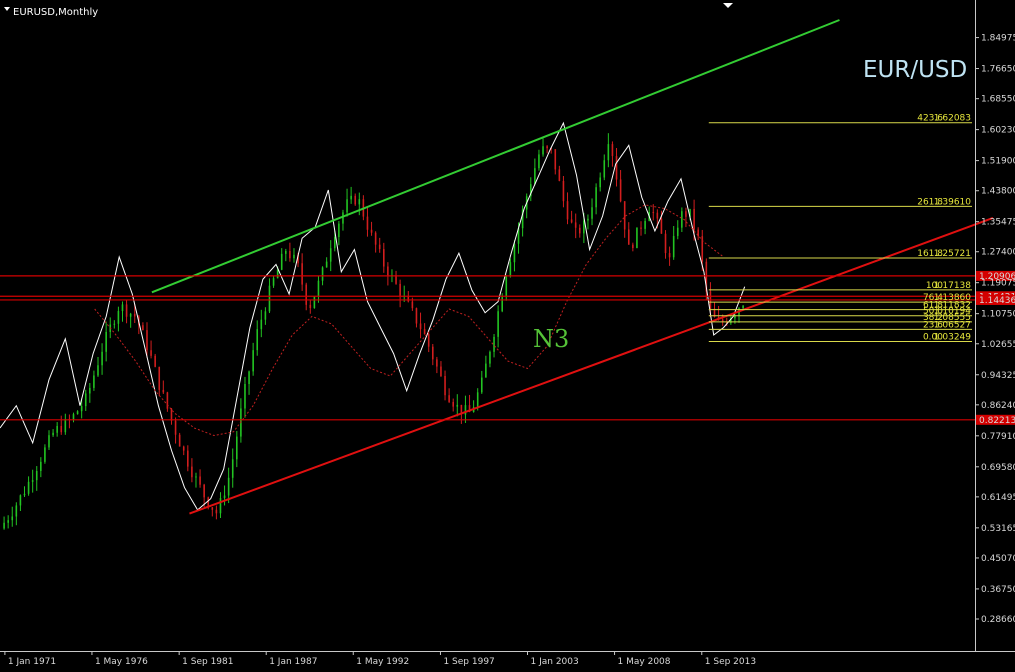 This screenshot has width=1015, height=672. I want to click on y-tick-label: 1.84975, so click(998, 39).